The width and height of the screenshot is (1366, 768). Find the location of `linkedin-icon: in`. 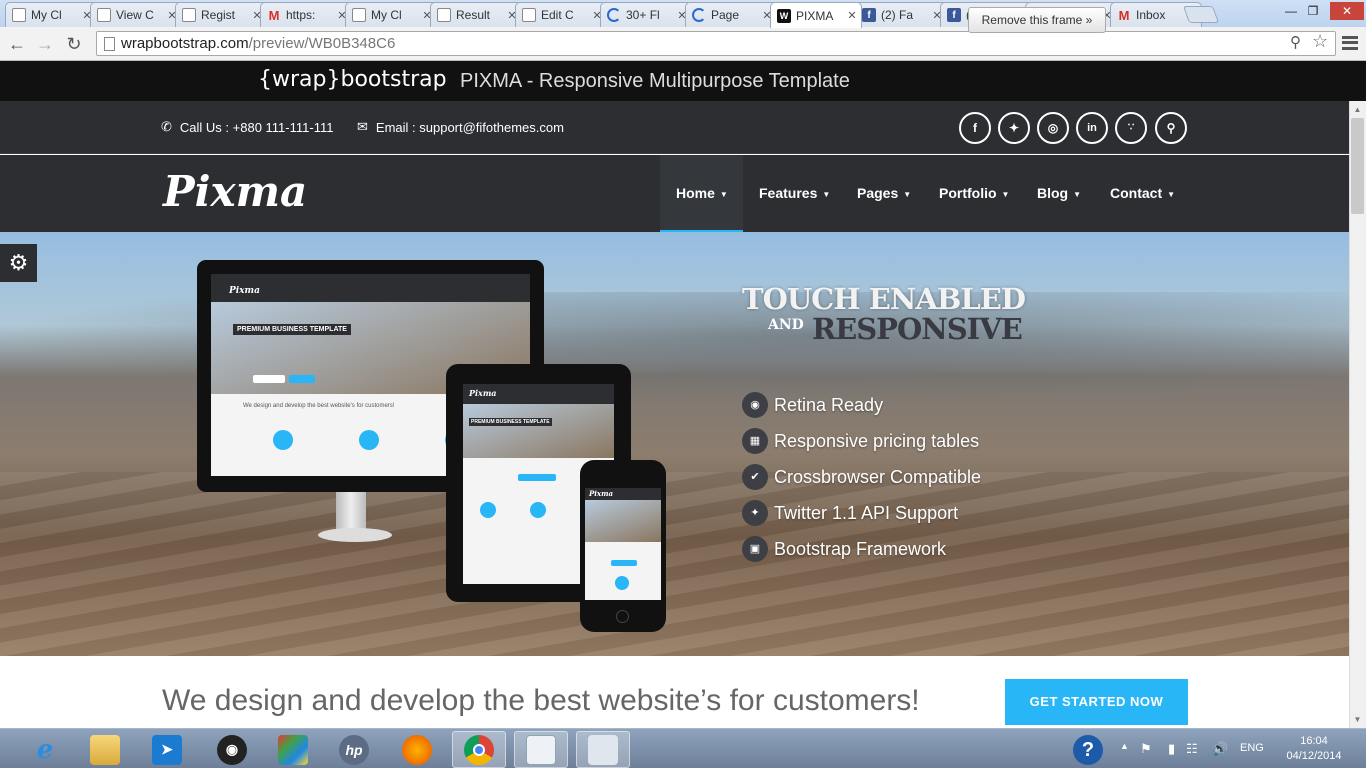

linkedin-icon: in is located at coordinates (1092, 128).